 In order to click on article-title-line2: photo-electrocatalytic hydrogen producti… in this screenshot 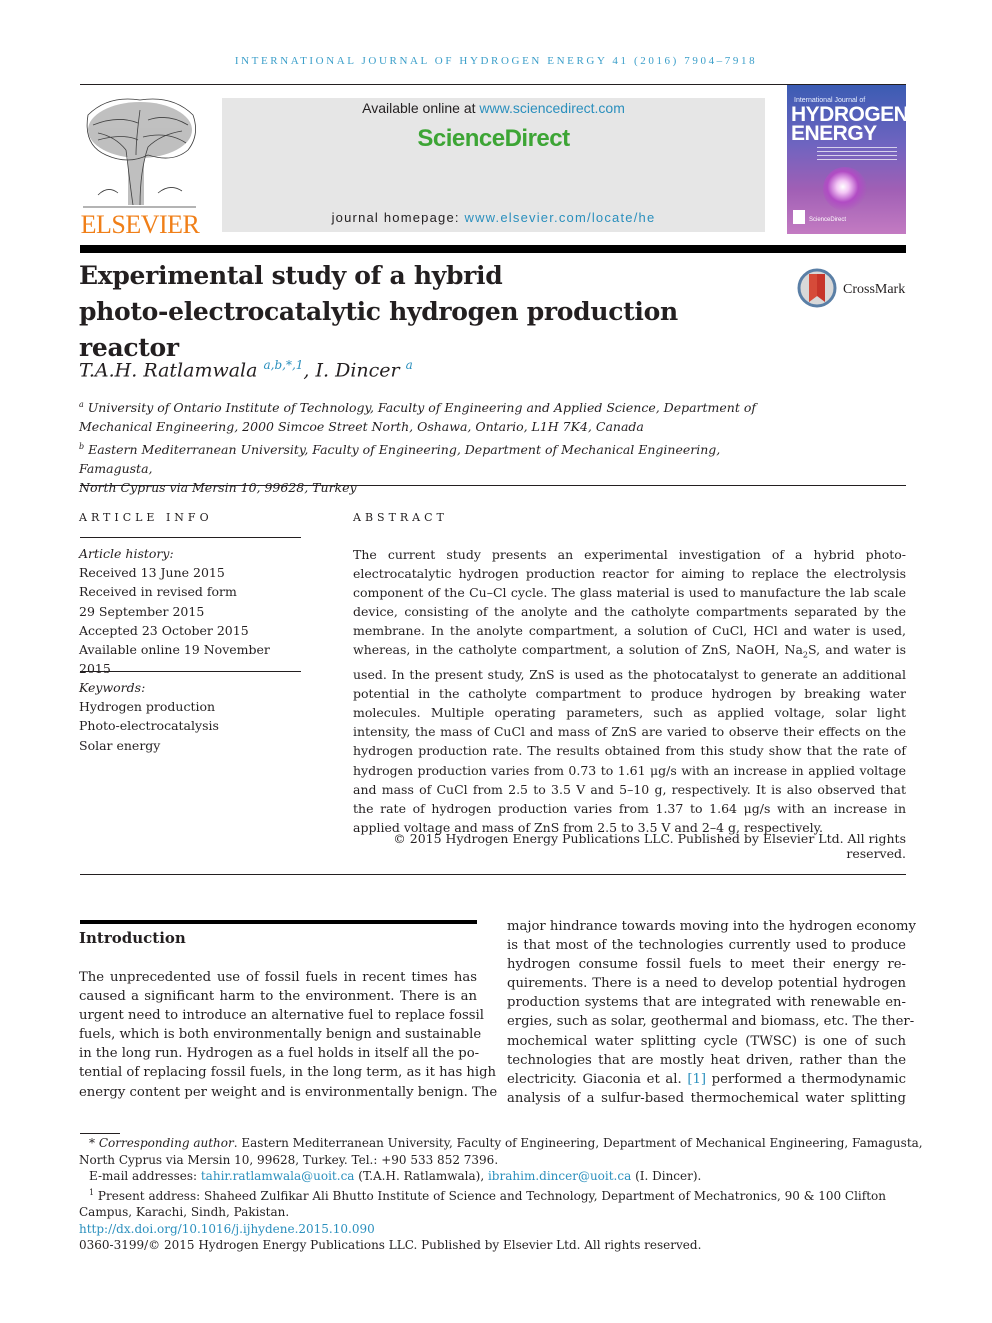, I will do `click(378, 329)`.